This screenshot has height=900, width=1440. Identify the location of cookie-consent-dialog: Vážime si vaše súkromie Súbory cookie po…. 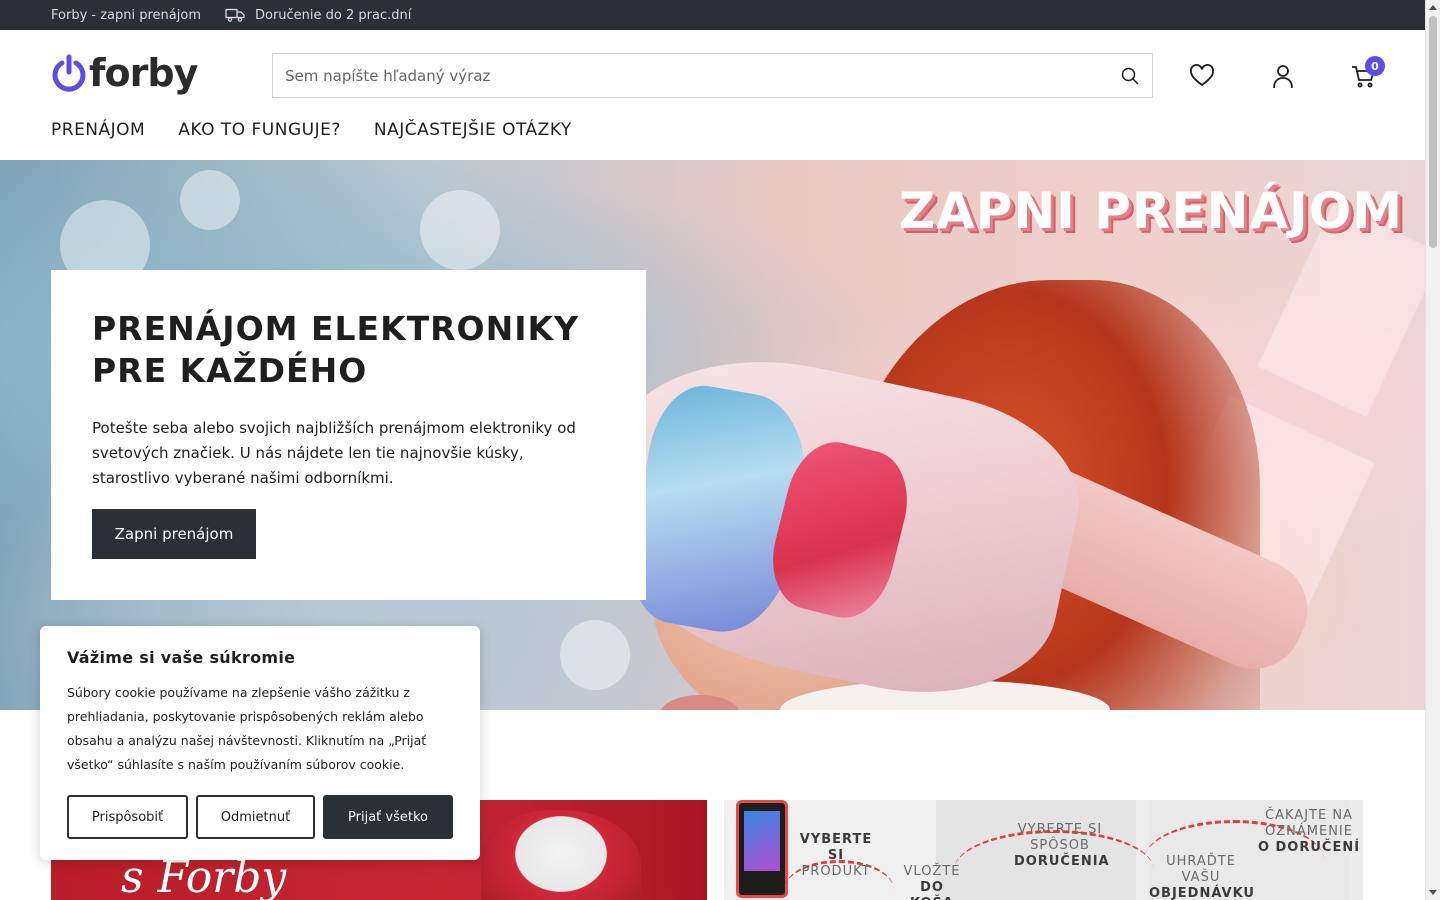
(260, 743).